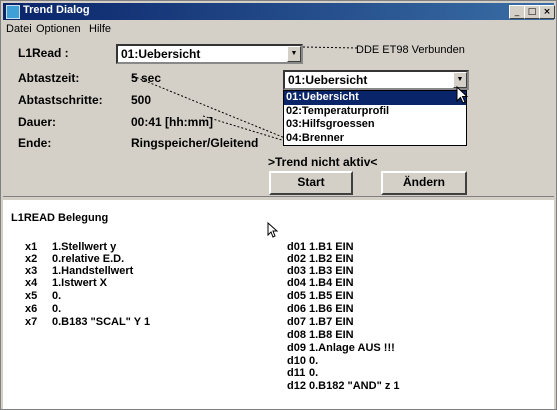  Describe the element at coordinates (161, 54) in the screenshot. I see `l1read-value: 01:Uebersicht` at that location.